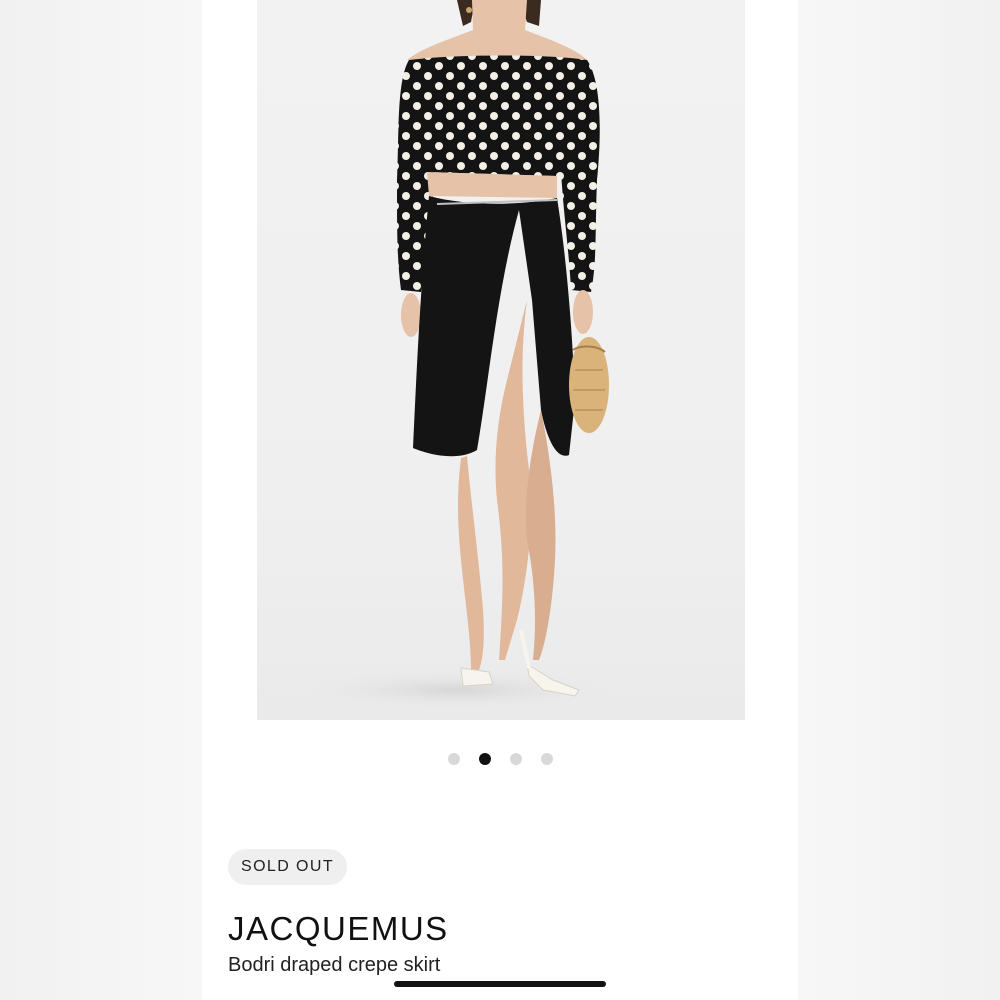 The width and height of the screenshot is (1000, 1000). Describe the element at coordinates (338, 929) in the screenshot. I see `brand-name: JACQUEMUS` at that location.